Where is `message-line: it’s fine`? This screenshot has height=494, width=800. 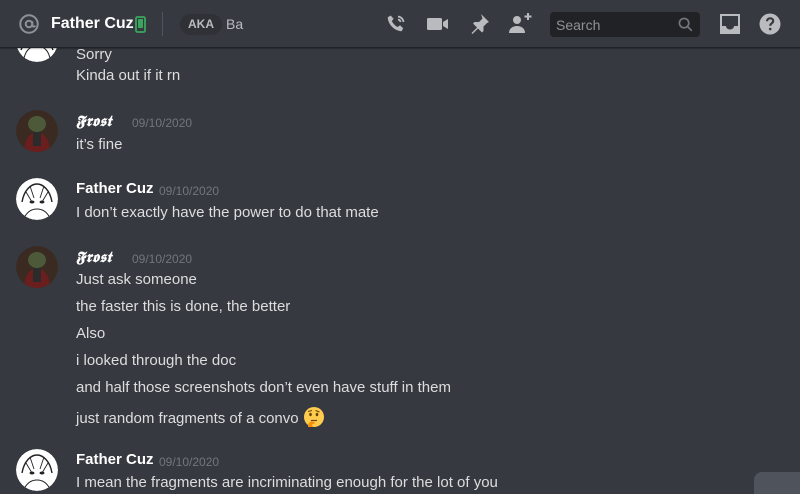 message-line: it’s fine is located at coordinates (99, 144).